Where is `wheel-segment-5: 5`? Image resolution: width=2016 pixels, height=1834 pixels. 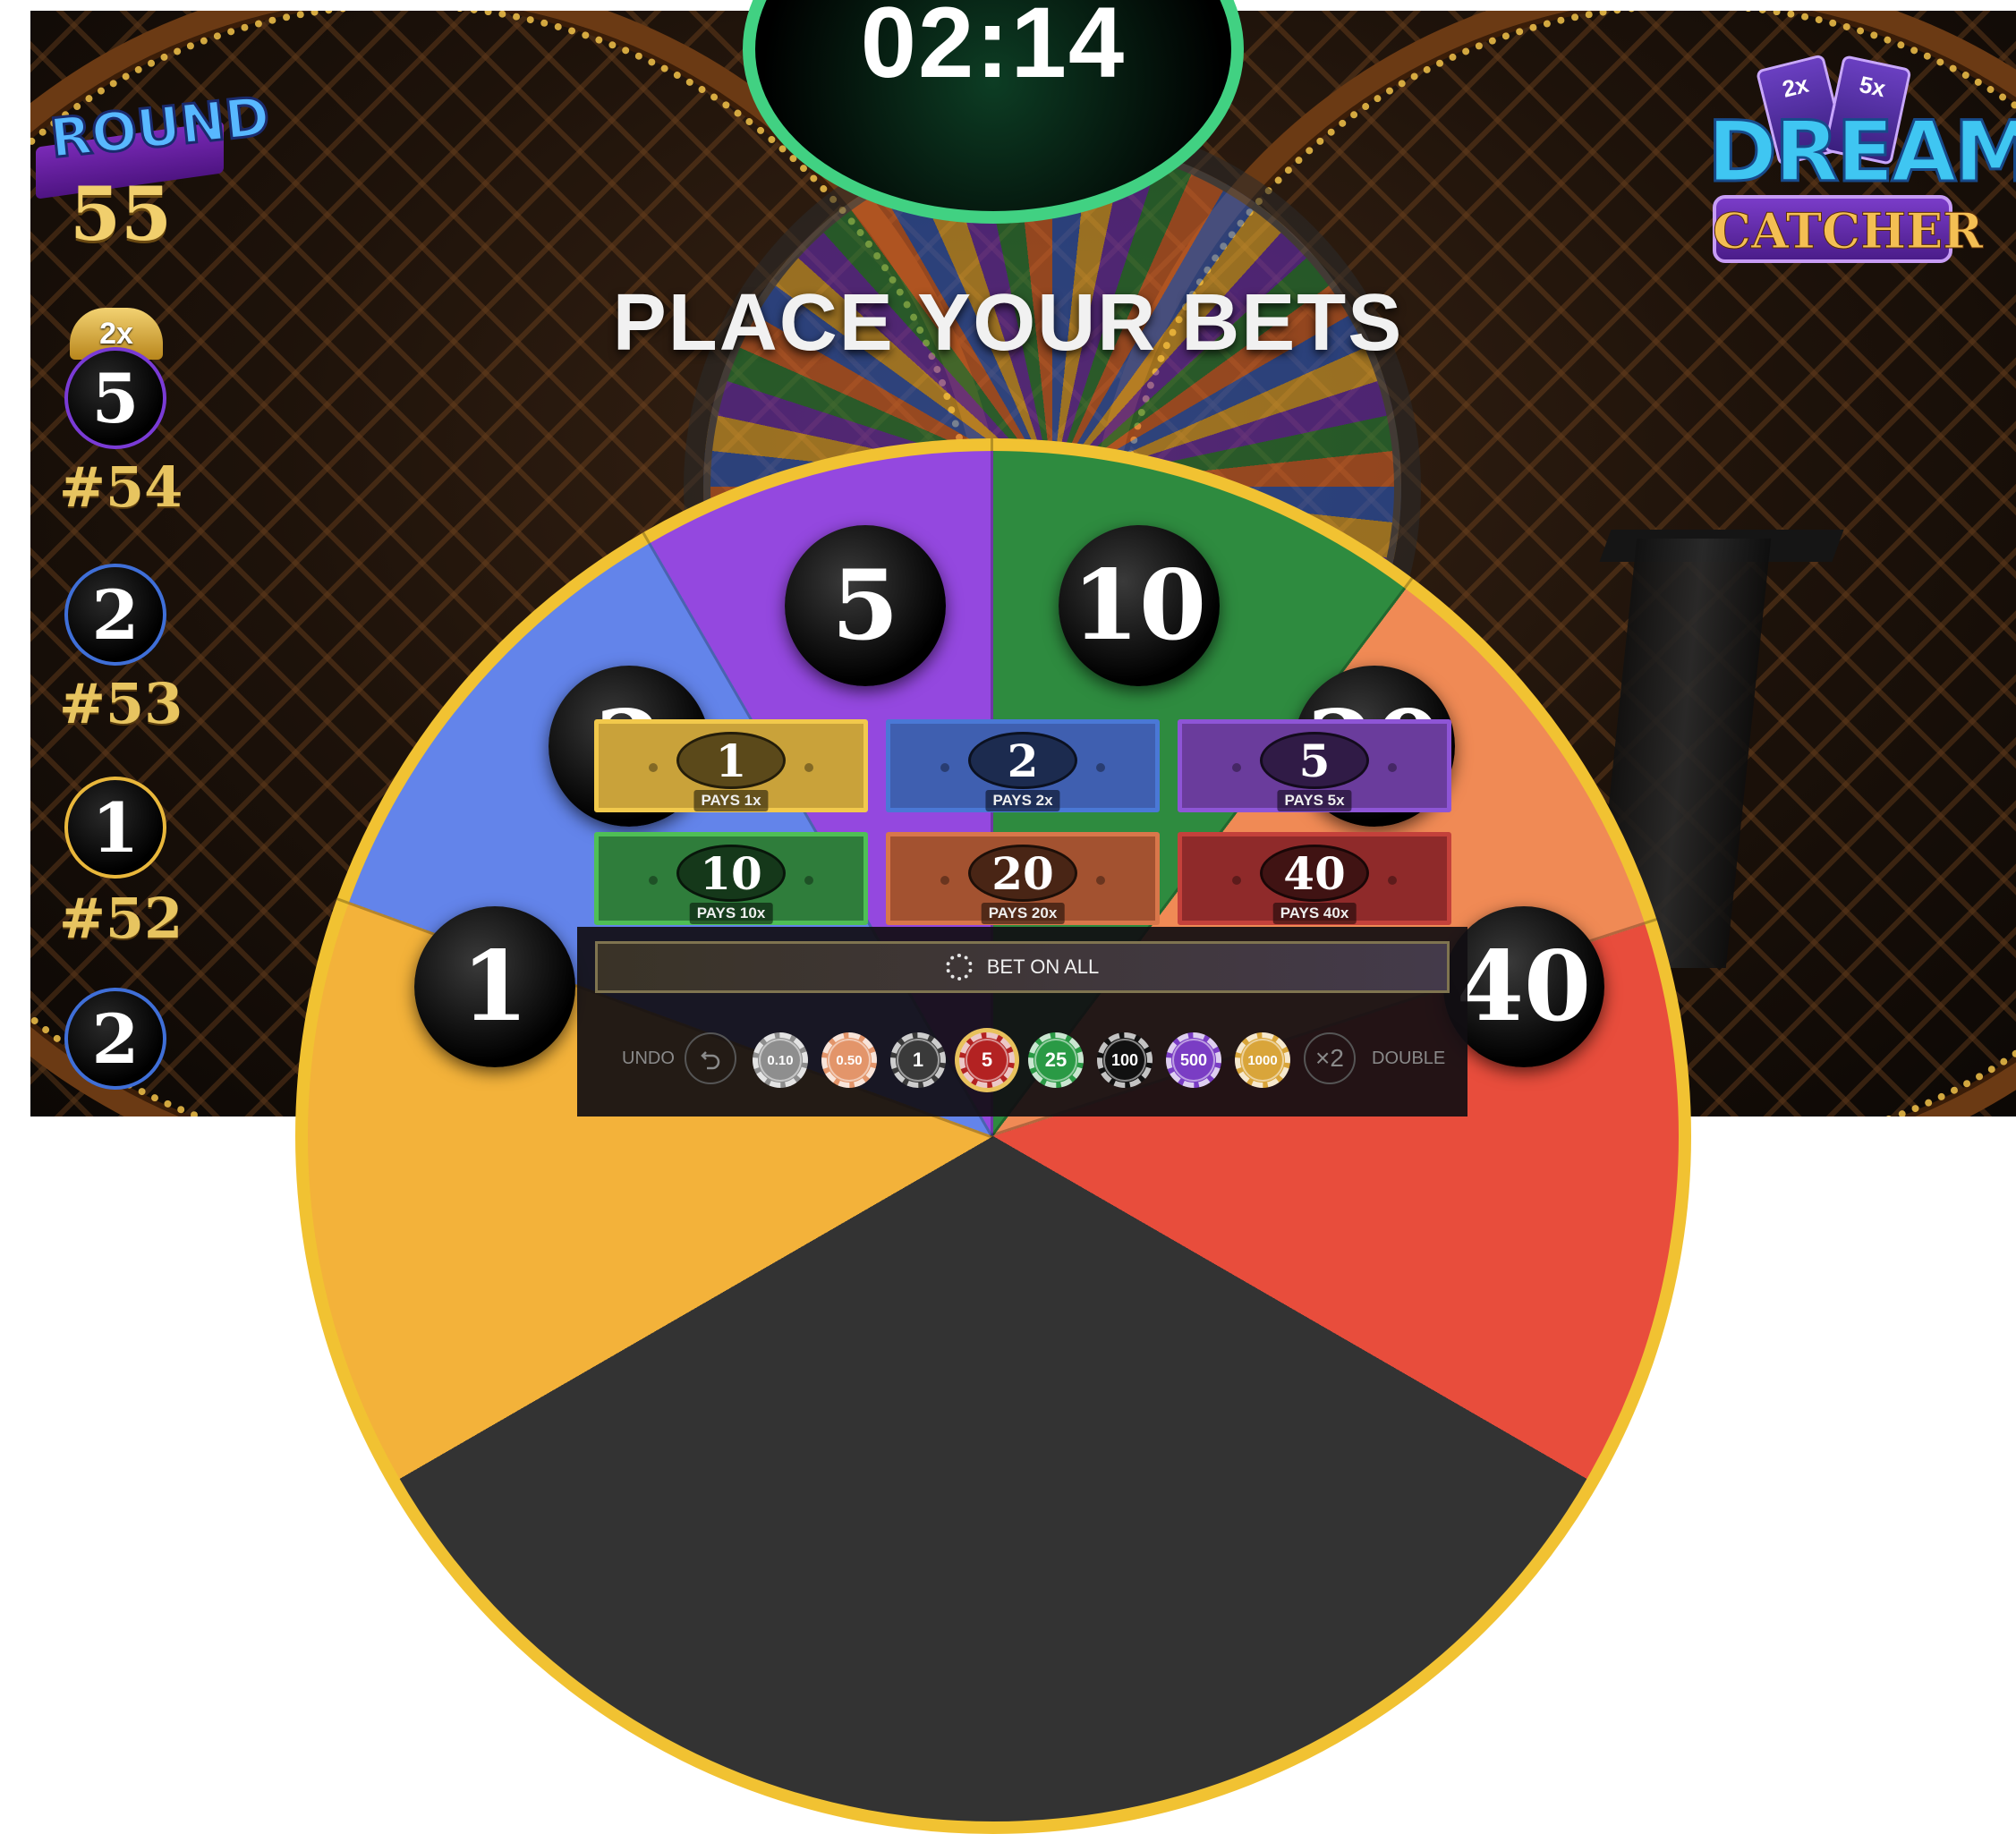
wheel-segment-5: 5 is located at coordinates (865, 606).